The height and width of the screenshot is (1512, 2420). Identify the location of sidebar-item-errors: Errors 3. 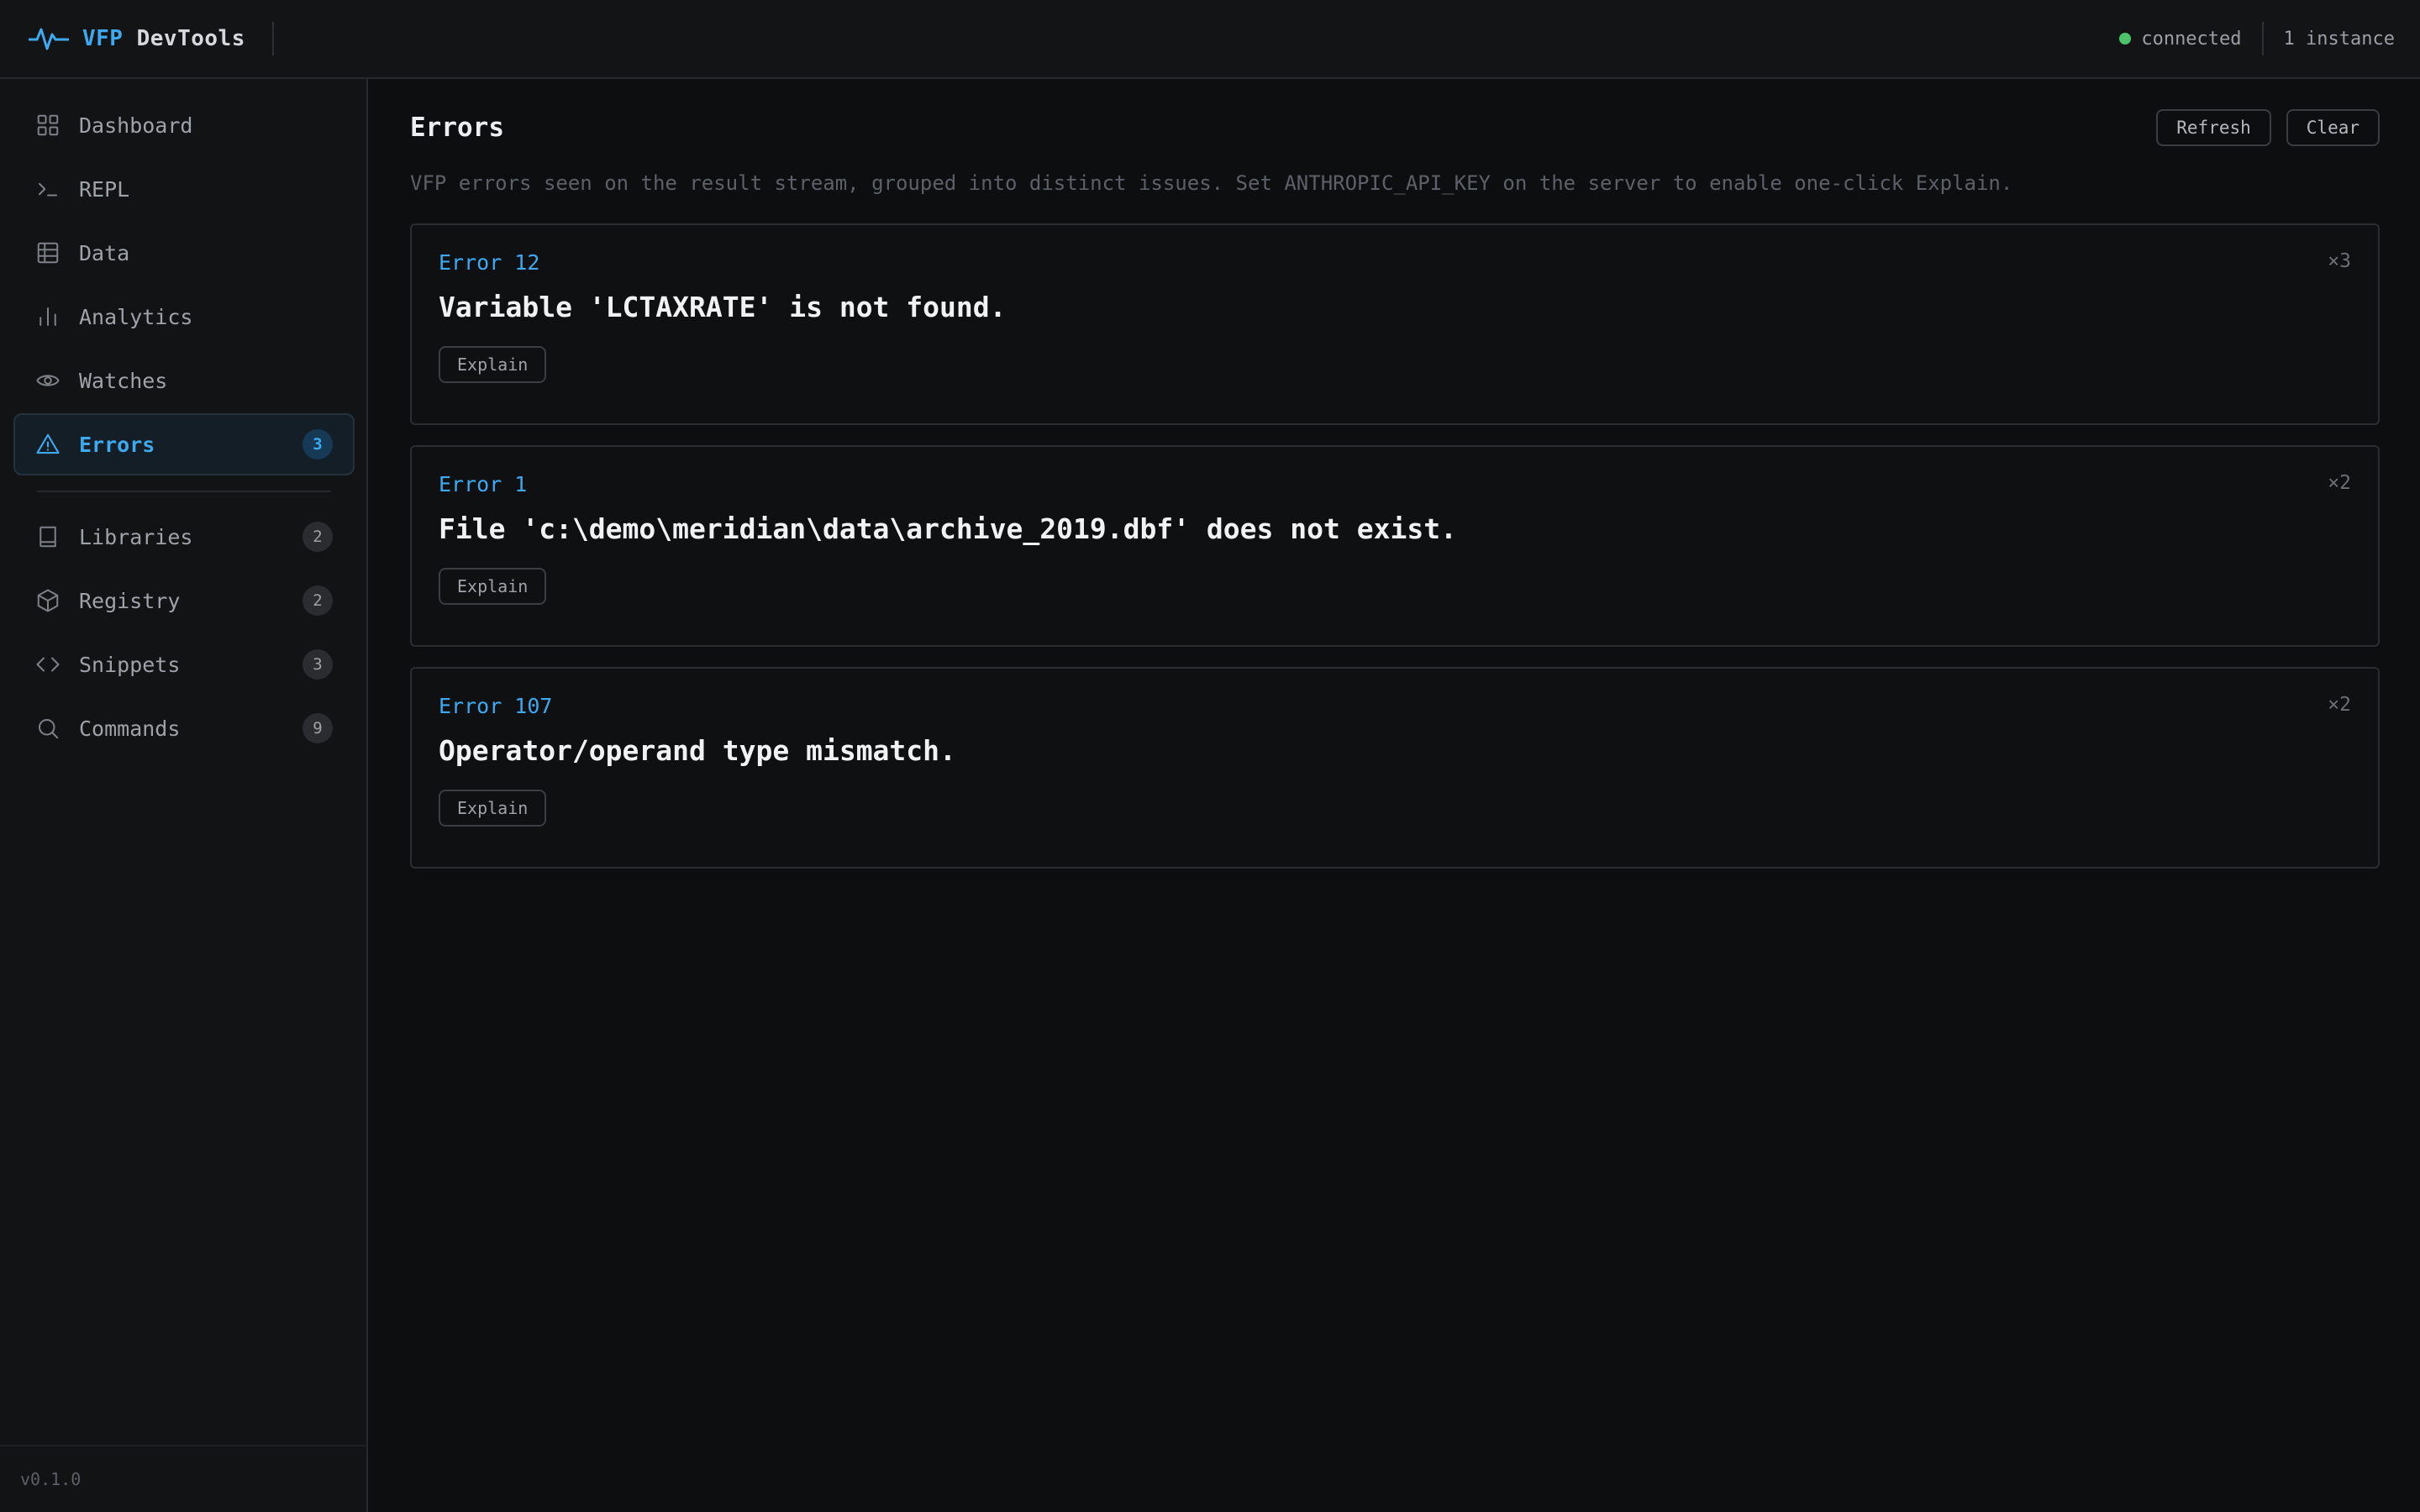
(184, 444).